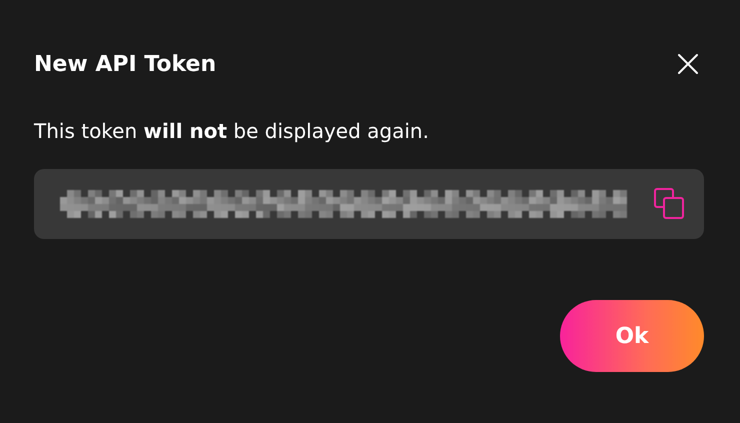  I want to click on close-icon, so click(688, 64).